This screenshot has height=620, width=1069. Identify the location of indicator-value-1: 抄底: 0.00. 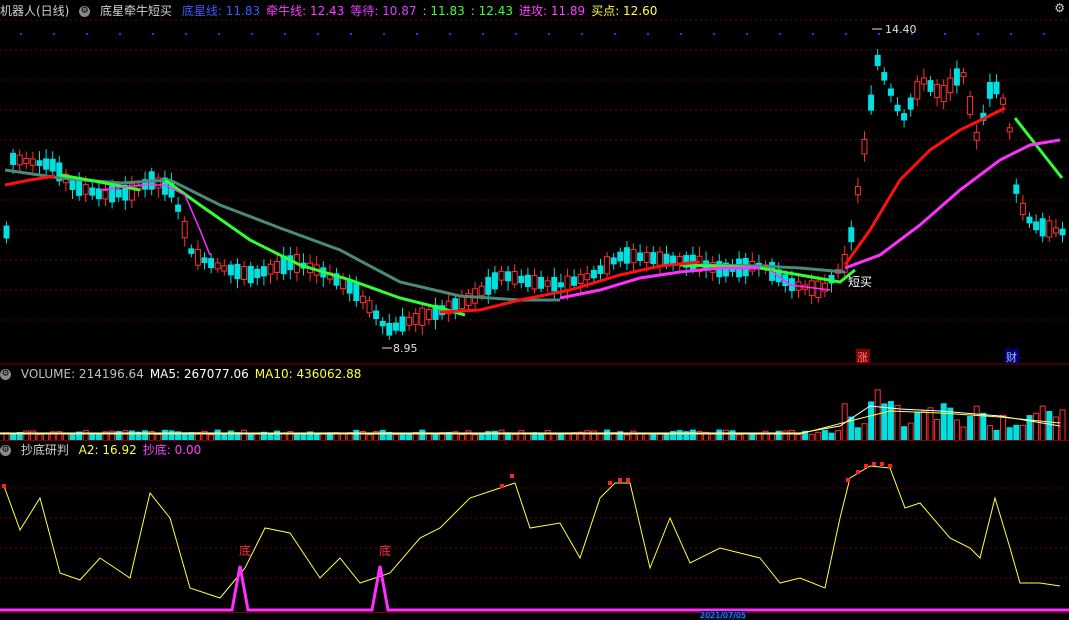
(172, 450).